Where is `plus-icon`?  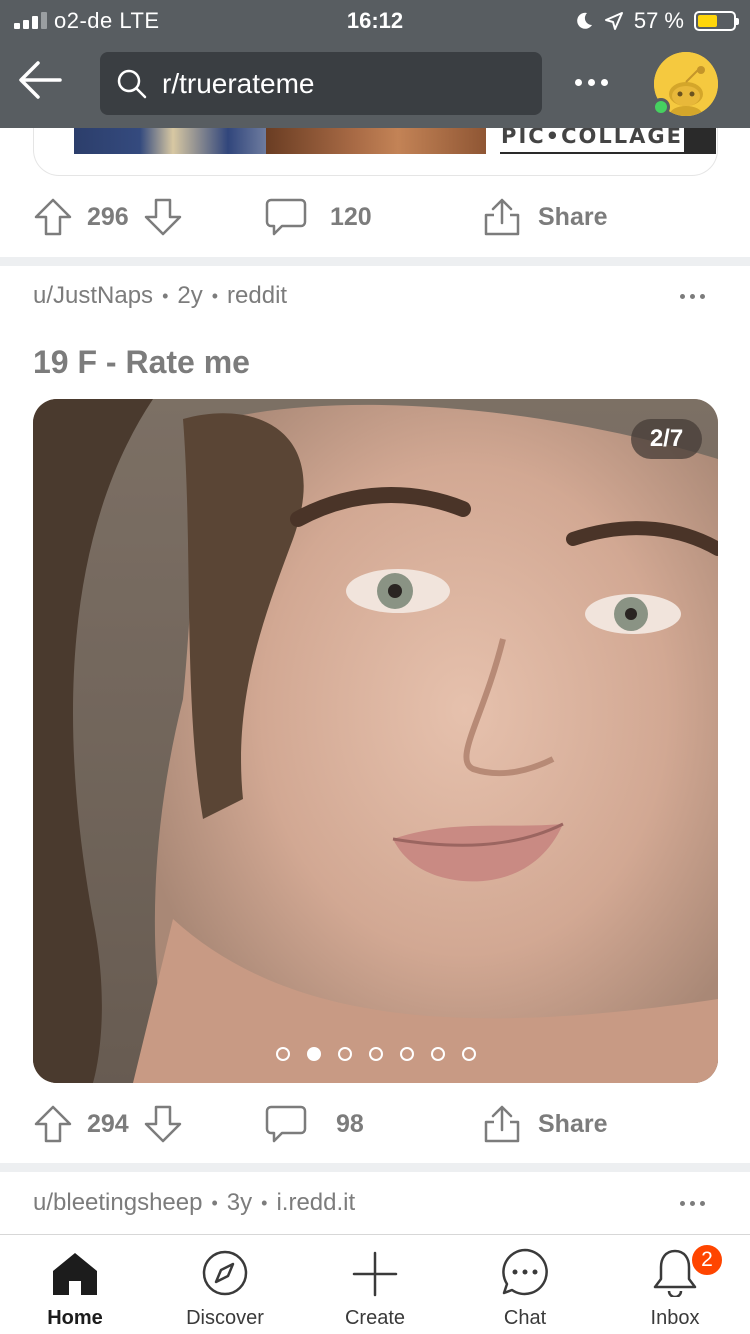 plus-icon is located at coordinates (375, 1266).